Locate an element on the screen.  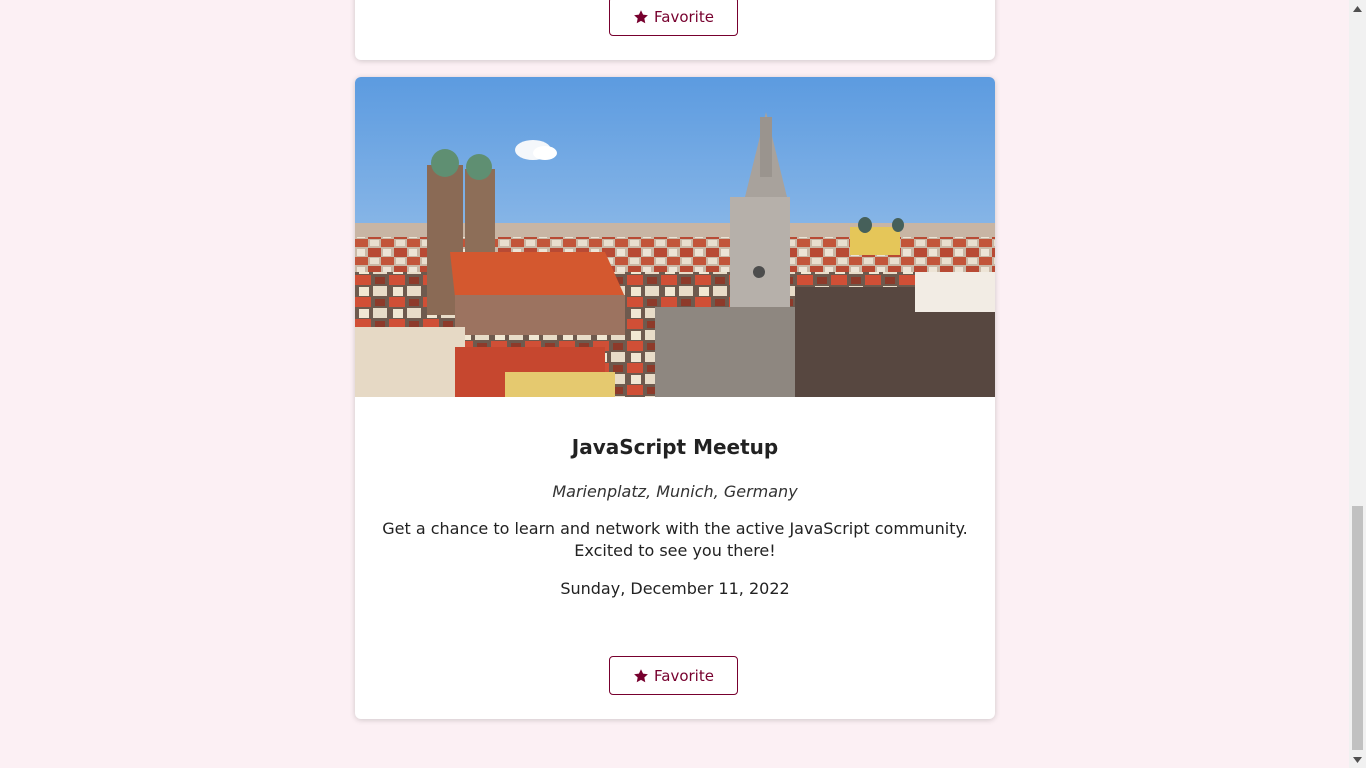
favorite-button-previous: Favorite is located at coordinates (673, 18).